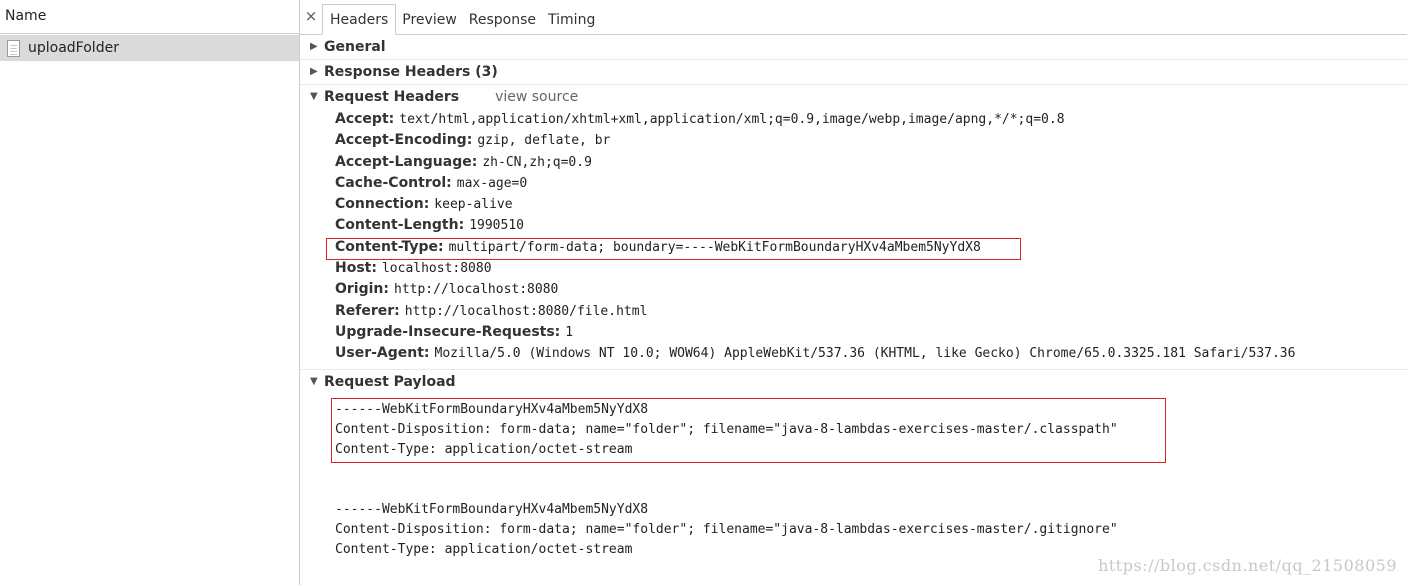 This screenshot has width=1407, height=585. What do you see at coordinates (853, 17) in the screenshot?
I see `details-tabbar: × Headers Preview Response Timing` at bounding box center [853, 17].